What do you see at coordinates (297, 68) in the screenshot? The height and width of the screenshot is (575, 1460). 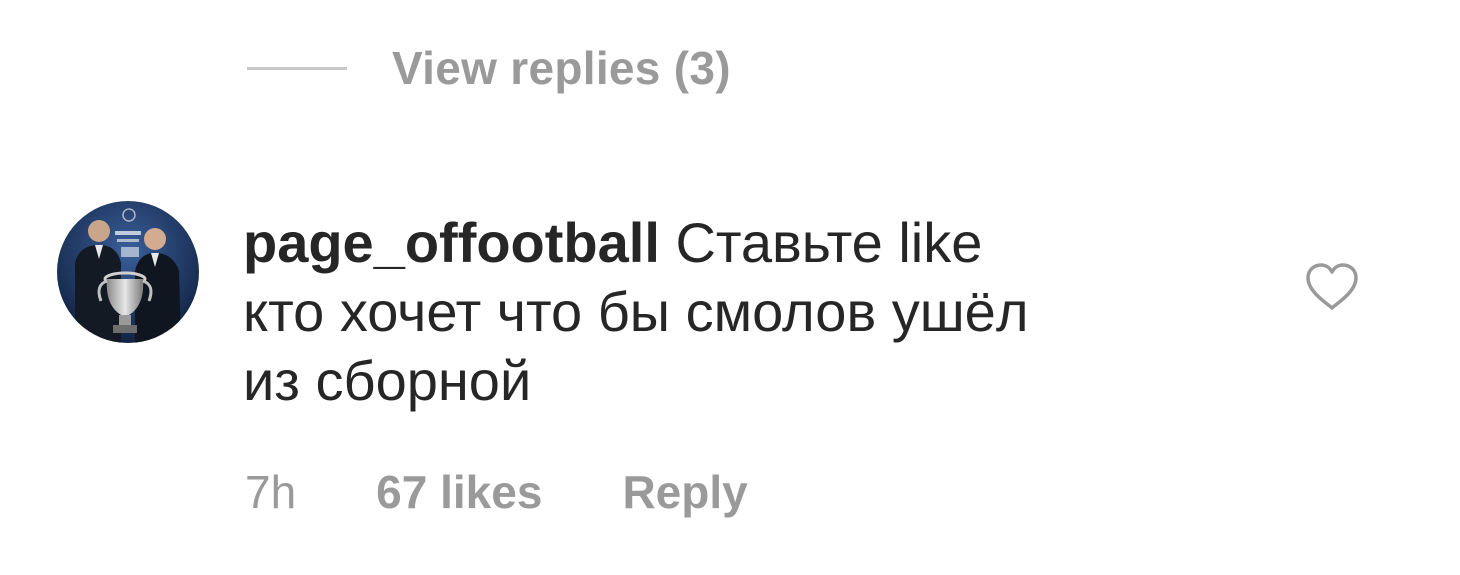 I see `replies-divider-line` at bounding box center [297, 68].